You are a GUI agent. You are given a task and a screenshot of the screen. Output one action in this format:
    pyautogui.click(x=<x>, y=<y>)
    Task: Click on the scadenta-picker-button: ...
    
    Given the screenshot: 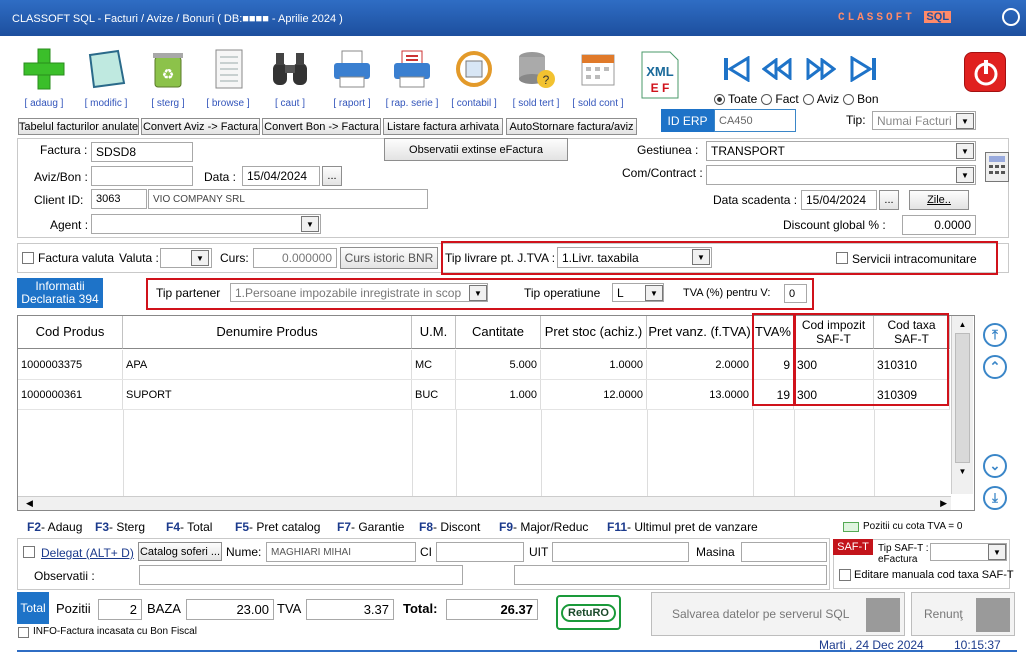 What is the action you would take?
    pyautogui.click(x=889, y=200)
    